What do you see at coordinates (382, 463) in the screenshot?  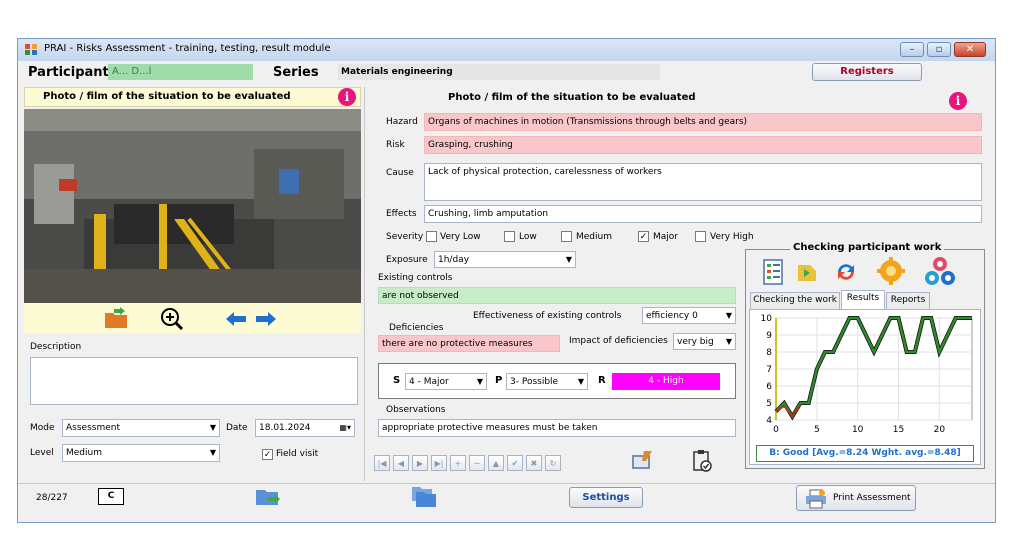 I see `first-record-button: |◀` at bounding box center [382, 463].